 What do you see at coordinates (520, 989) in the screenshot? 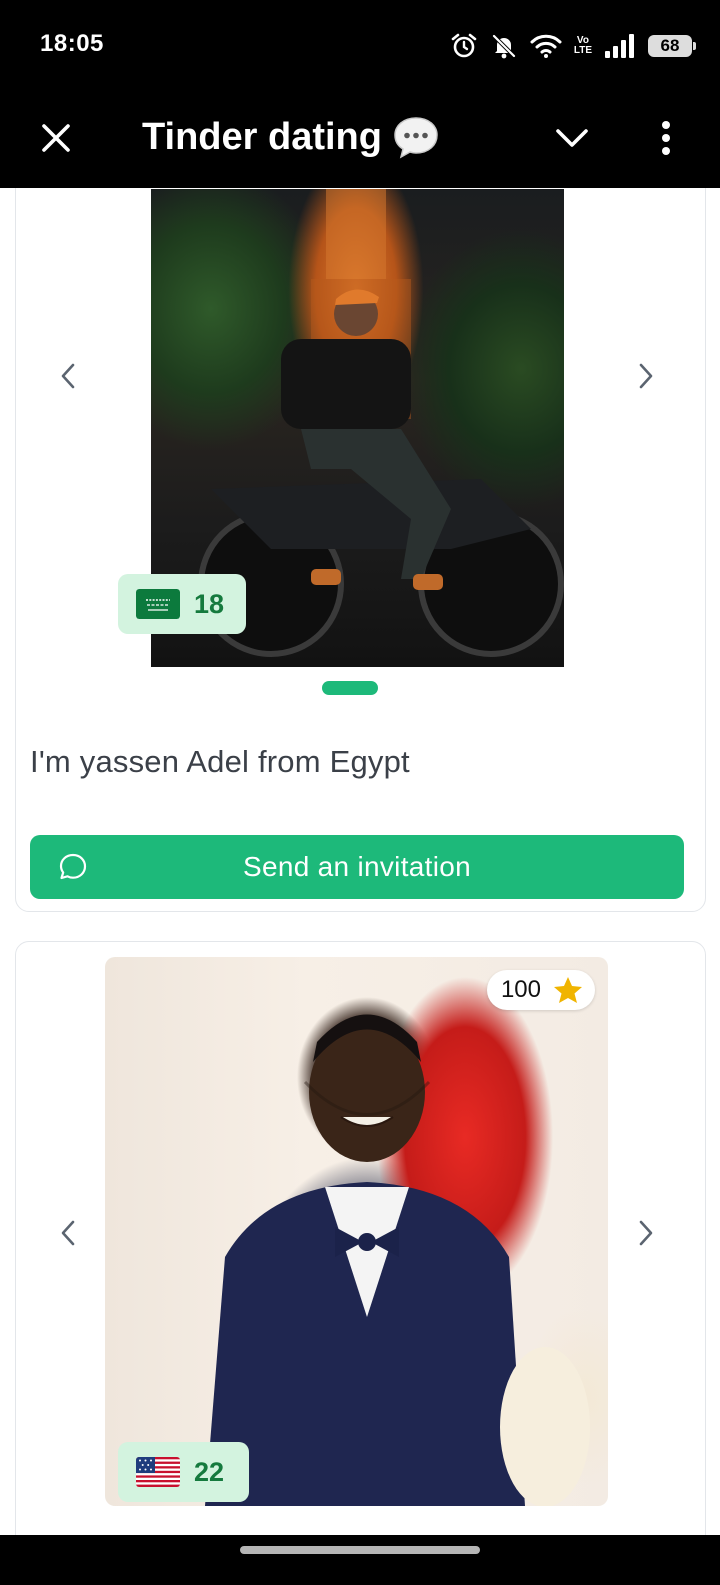
I see `rating-value: 100` at bounding box center [520, 989].